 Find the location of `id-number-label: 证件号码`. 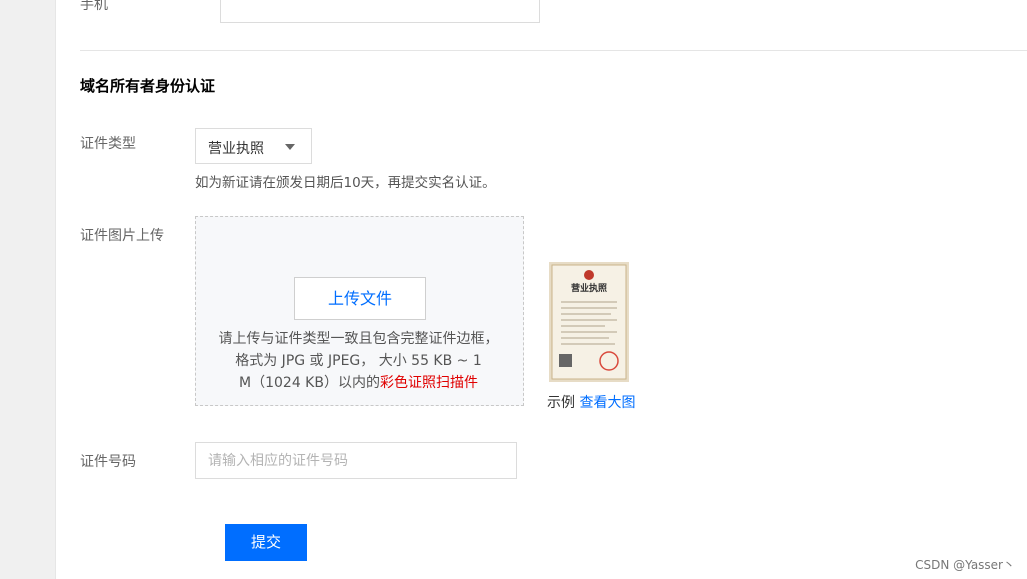

id-number-label: 证件号码 is located at coordinates (108, 462).